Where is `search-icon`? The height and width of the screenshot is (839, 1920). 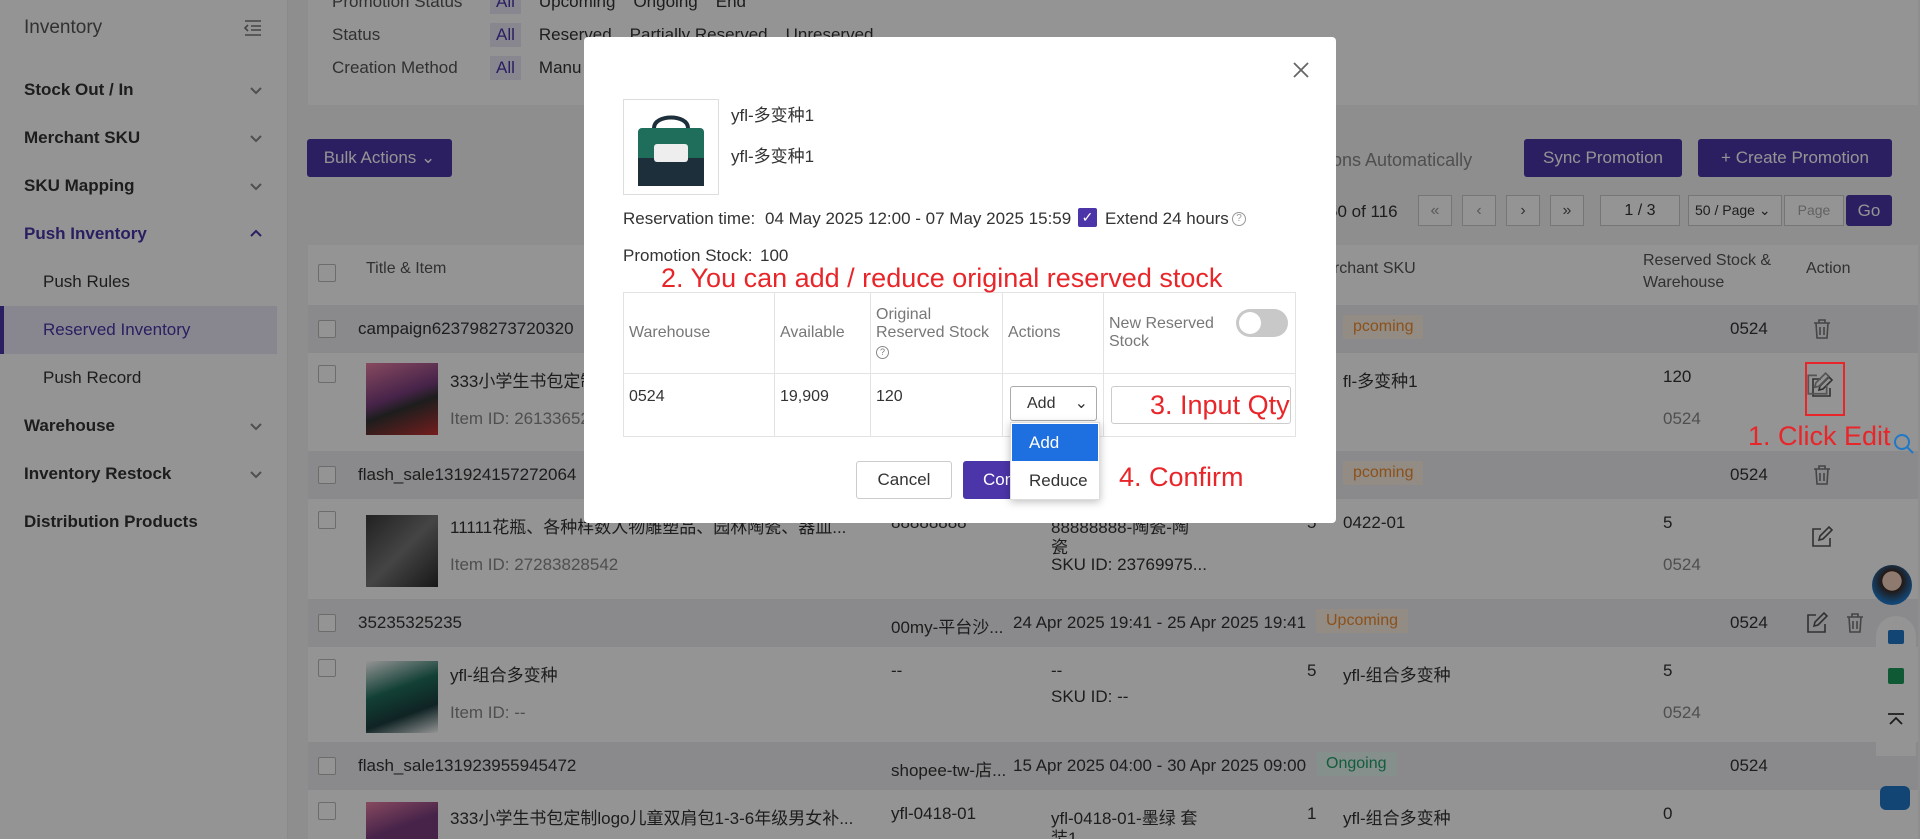
search-icon is located at coordinates (1904, 444).